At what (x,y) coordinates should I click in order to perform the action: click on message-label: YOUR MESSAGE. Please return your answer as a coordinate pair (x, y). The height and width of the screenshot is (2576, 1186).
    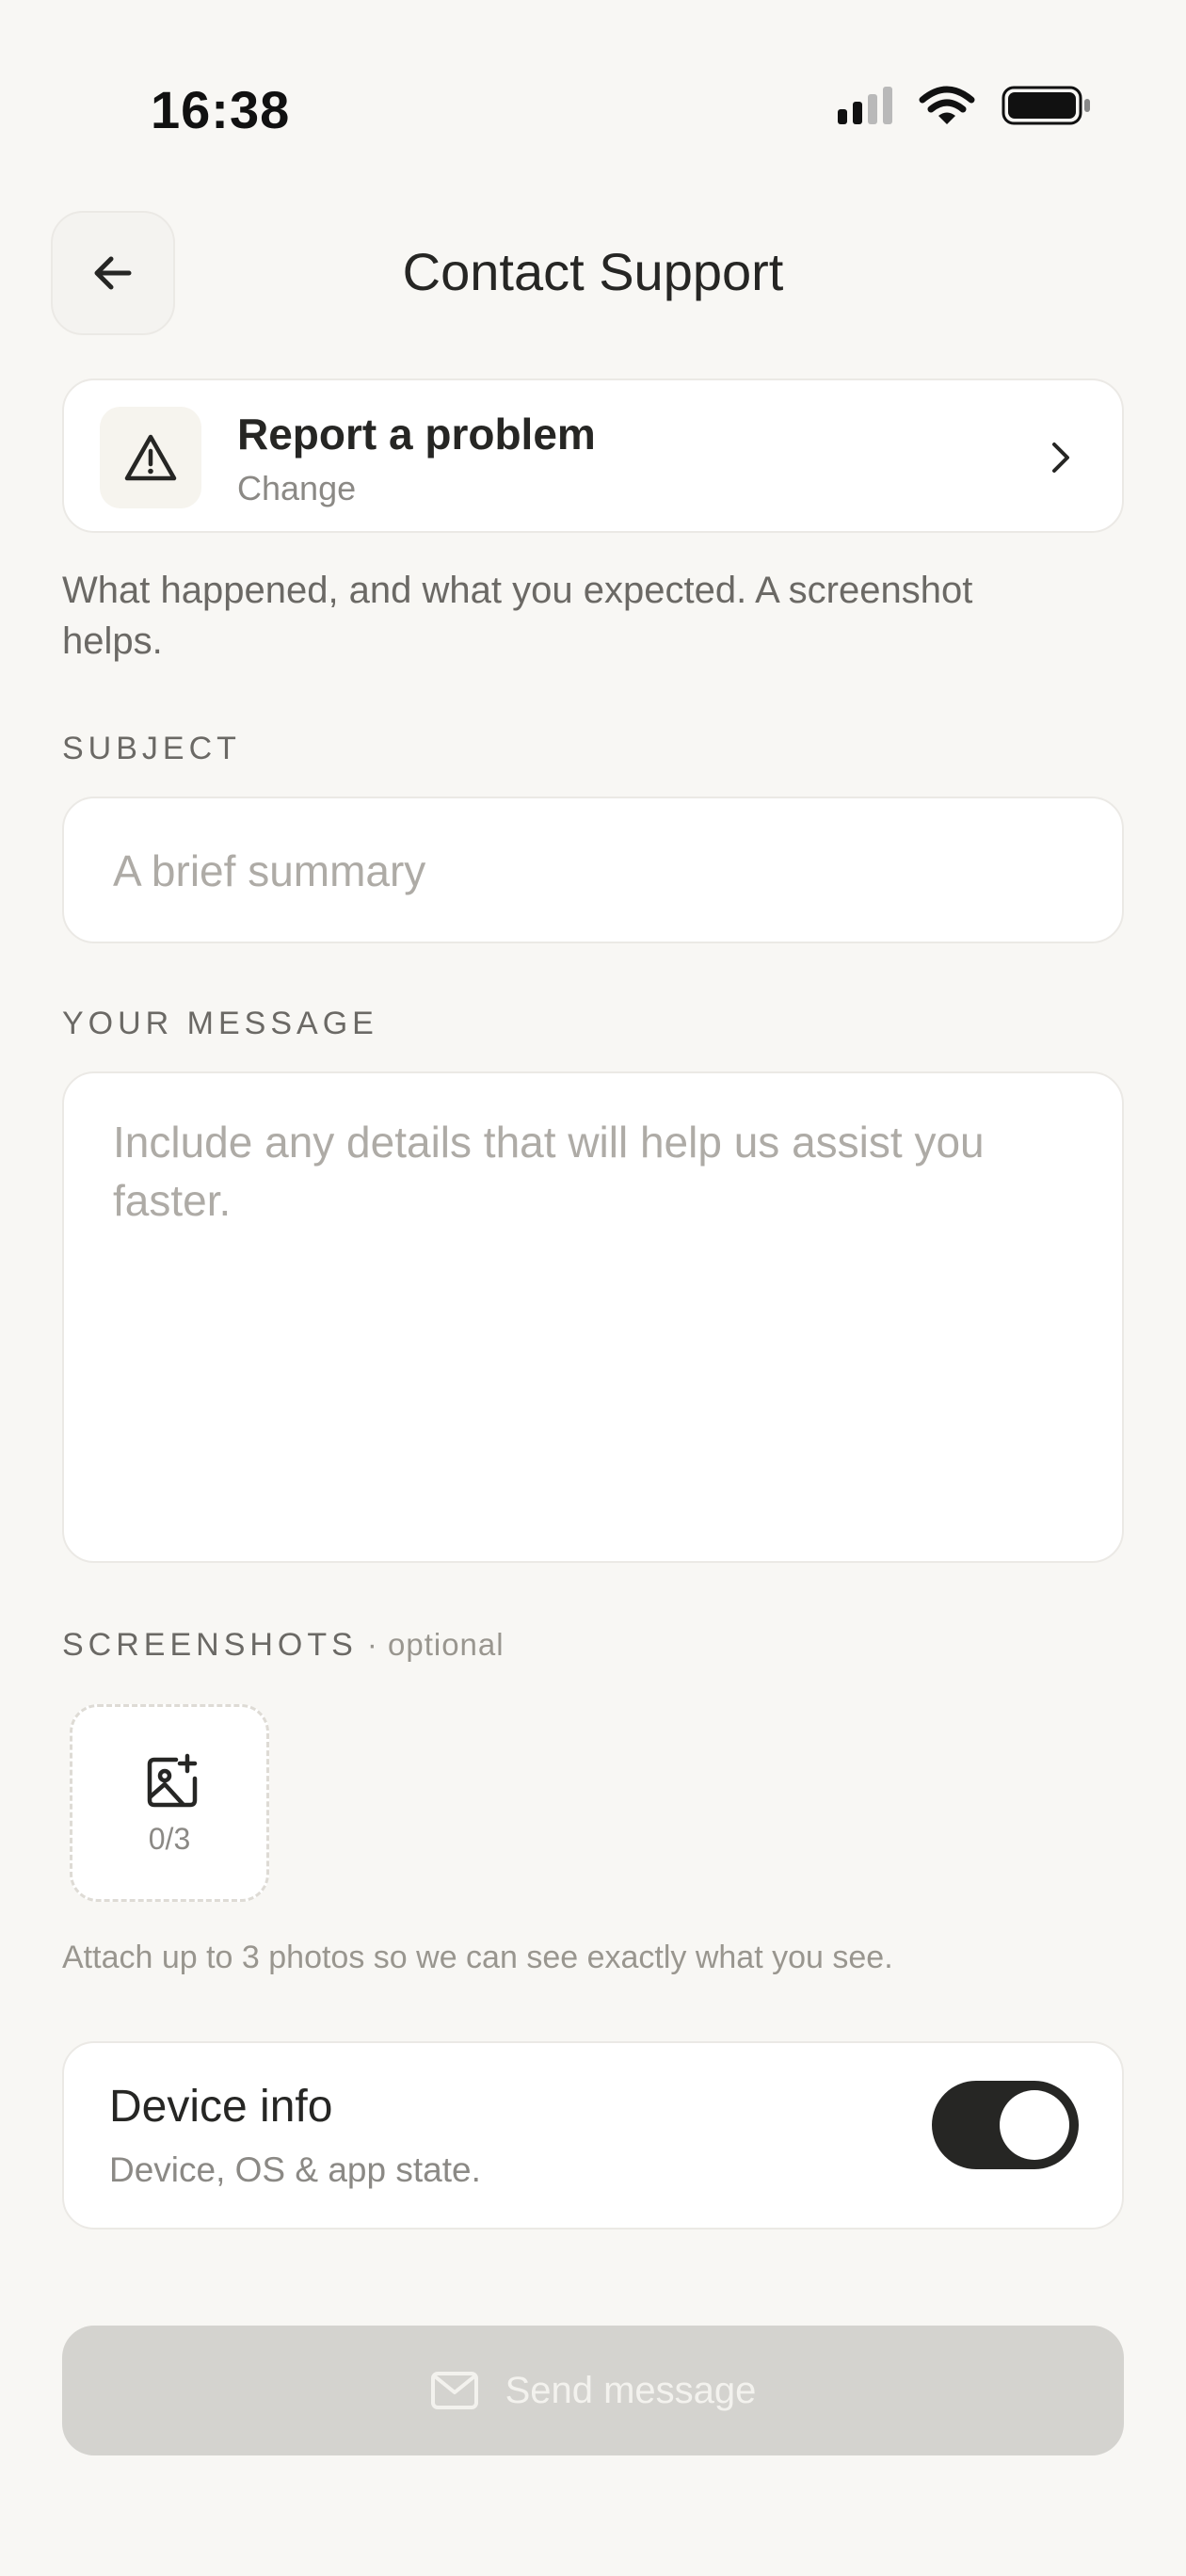
    Looking at the image, I should click on (220, 1023).